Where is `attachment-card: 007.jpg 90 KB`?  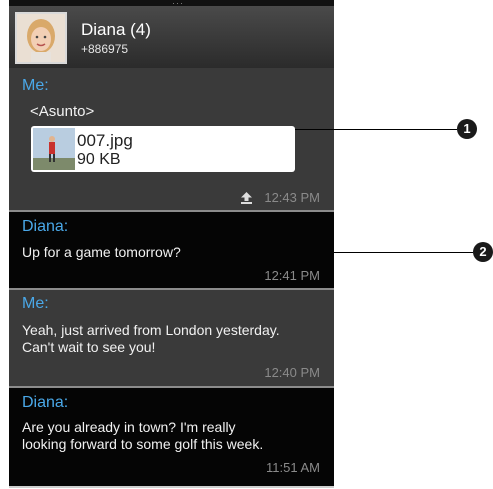
attachment-card: 007.jpg 90 KB is located at coordinates (163, 149).